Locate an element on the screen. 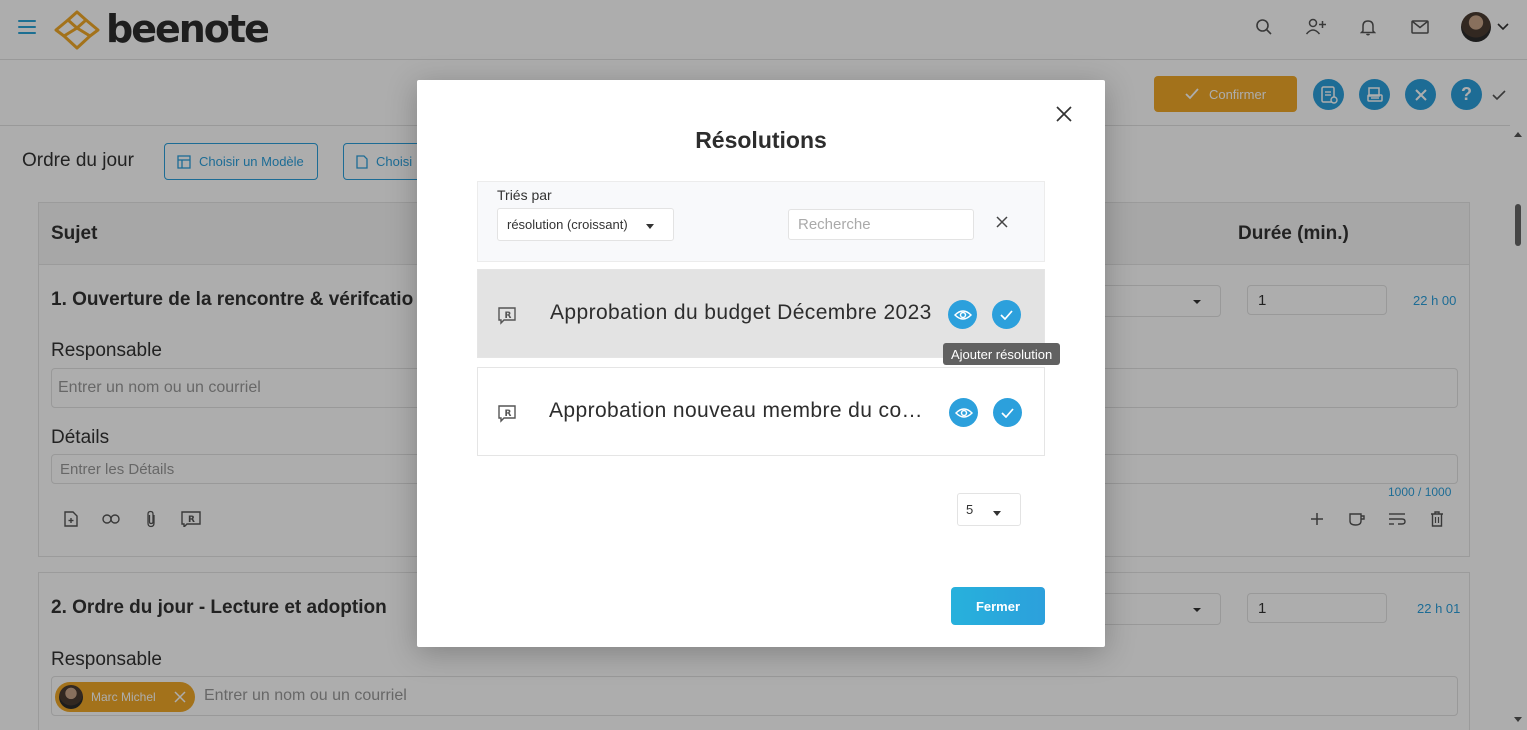 The width and height of the screenshot is (1527, 730). page-size-select: 5 is located at coordinates (989, 509).